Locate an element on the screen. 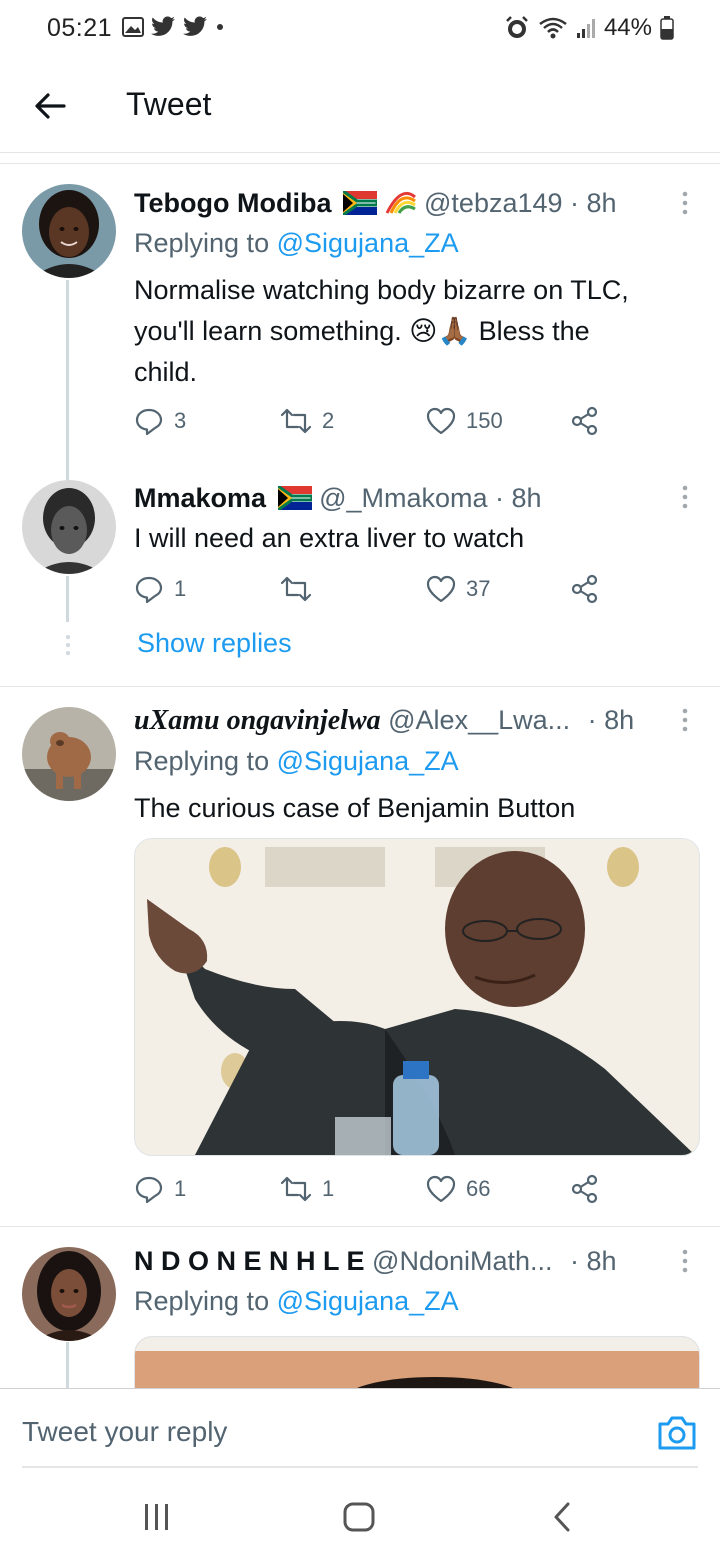  retweet-count: 1 is located at coordinates (328, 1188).